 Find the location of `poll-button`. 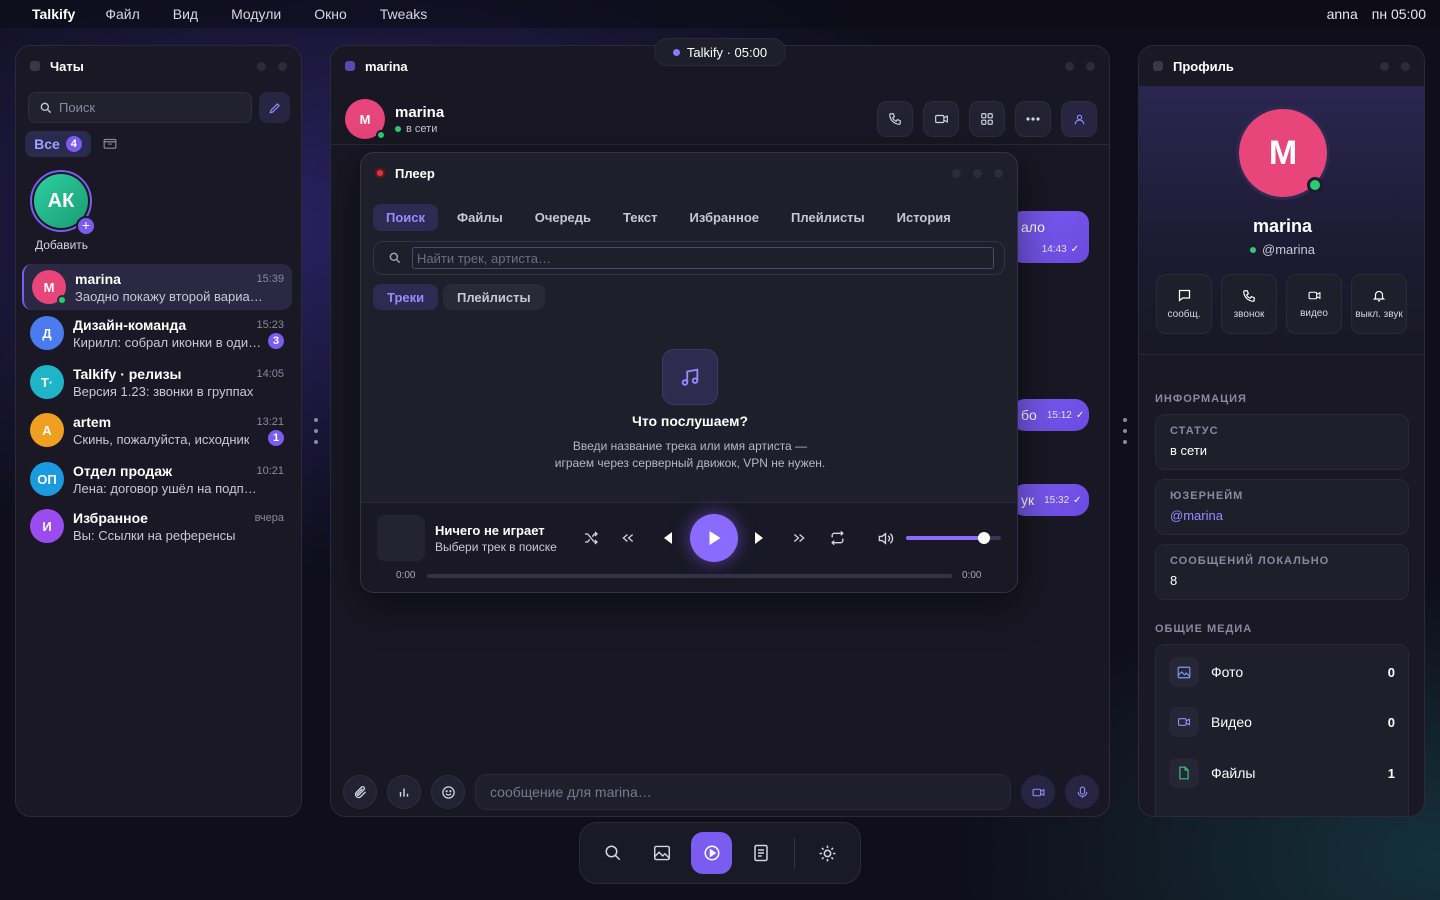

poll-button is located at coordinates (404, 792).